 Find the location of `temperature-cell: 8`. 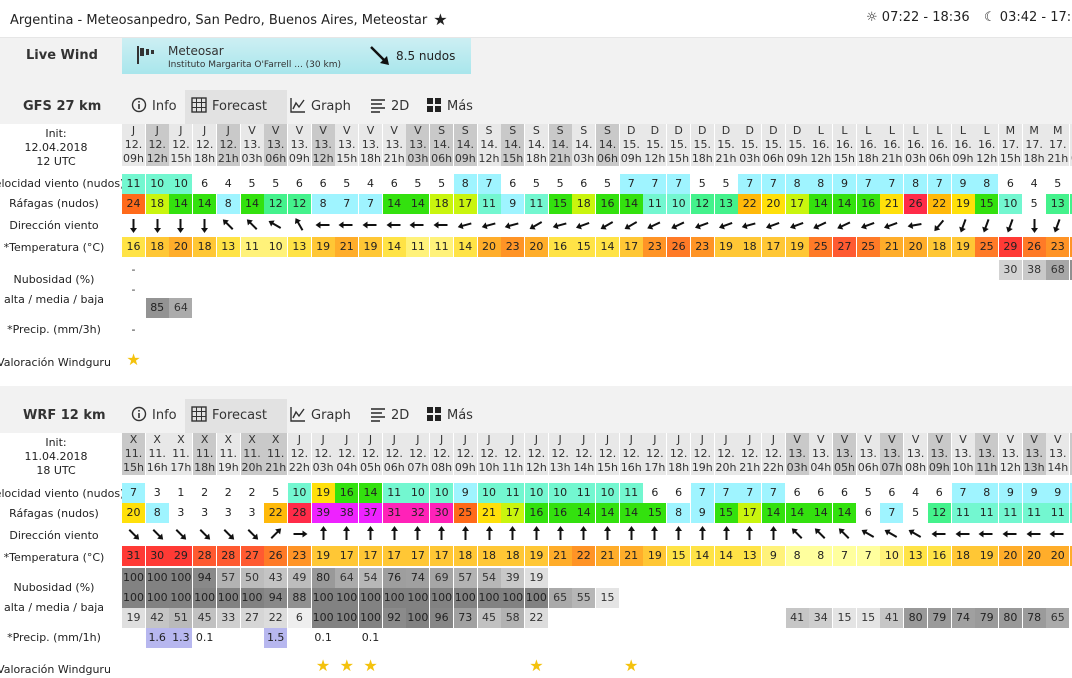

temperature-cell: 8 is located at coordinates (797, 556).